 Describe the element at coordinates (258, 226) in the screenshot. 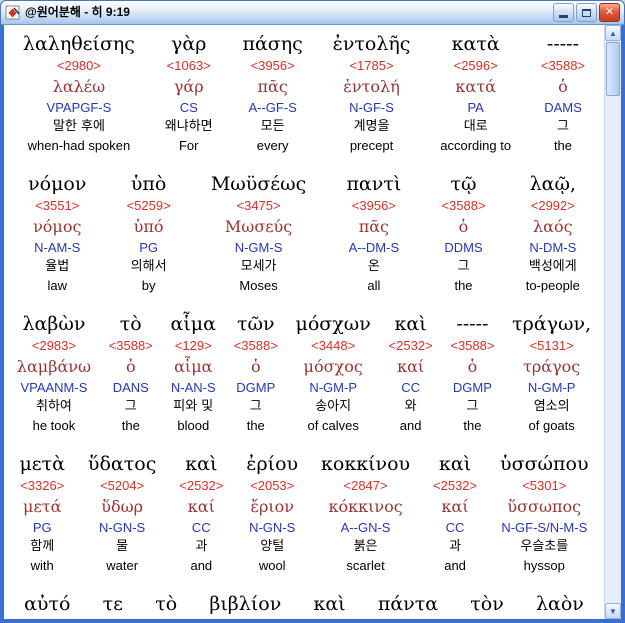

I see `greek-lemma: Μωσεύς` at that location.